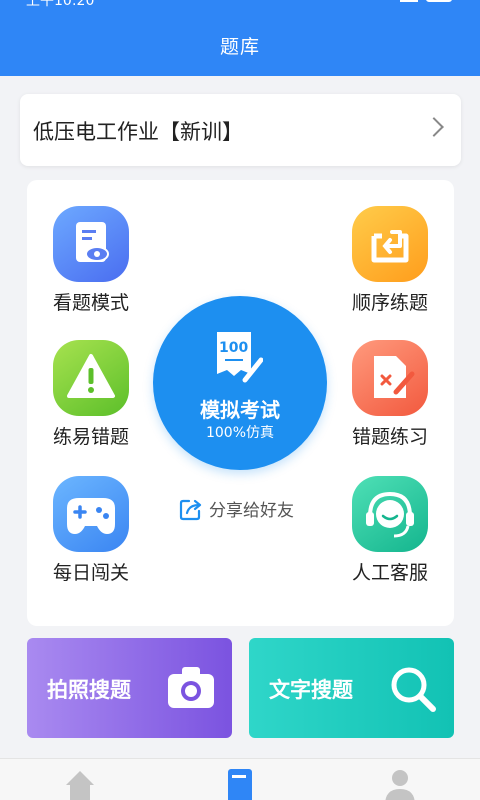 This screenshot has height=800, width=480. Describe the element at coordinates (389, 437) in the screenshot. I see `wrong-practice-label: 错题练习` at that location.